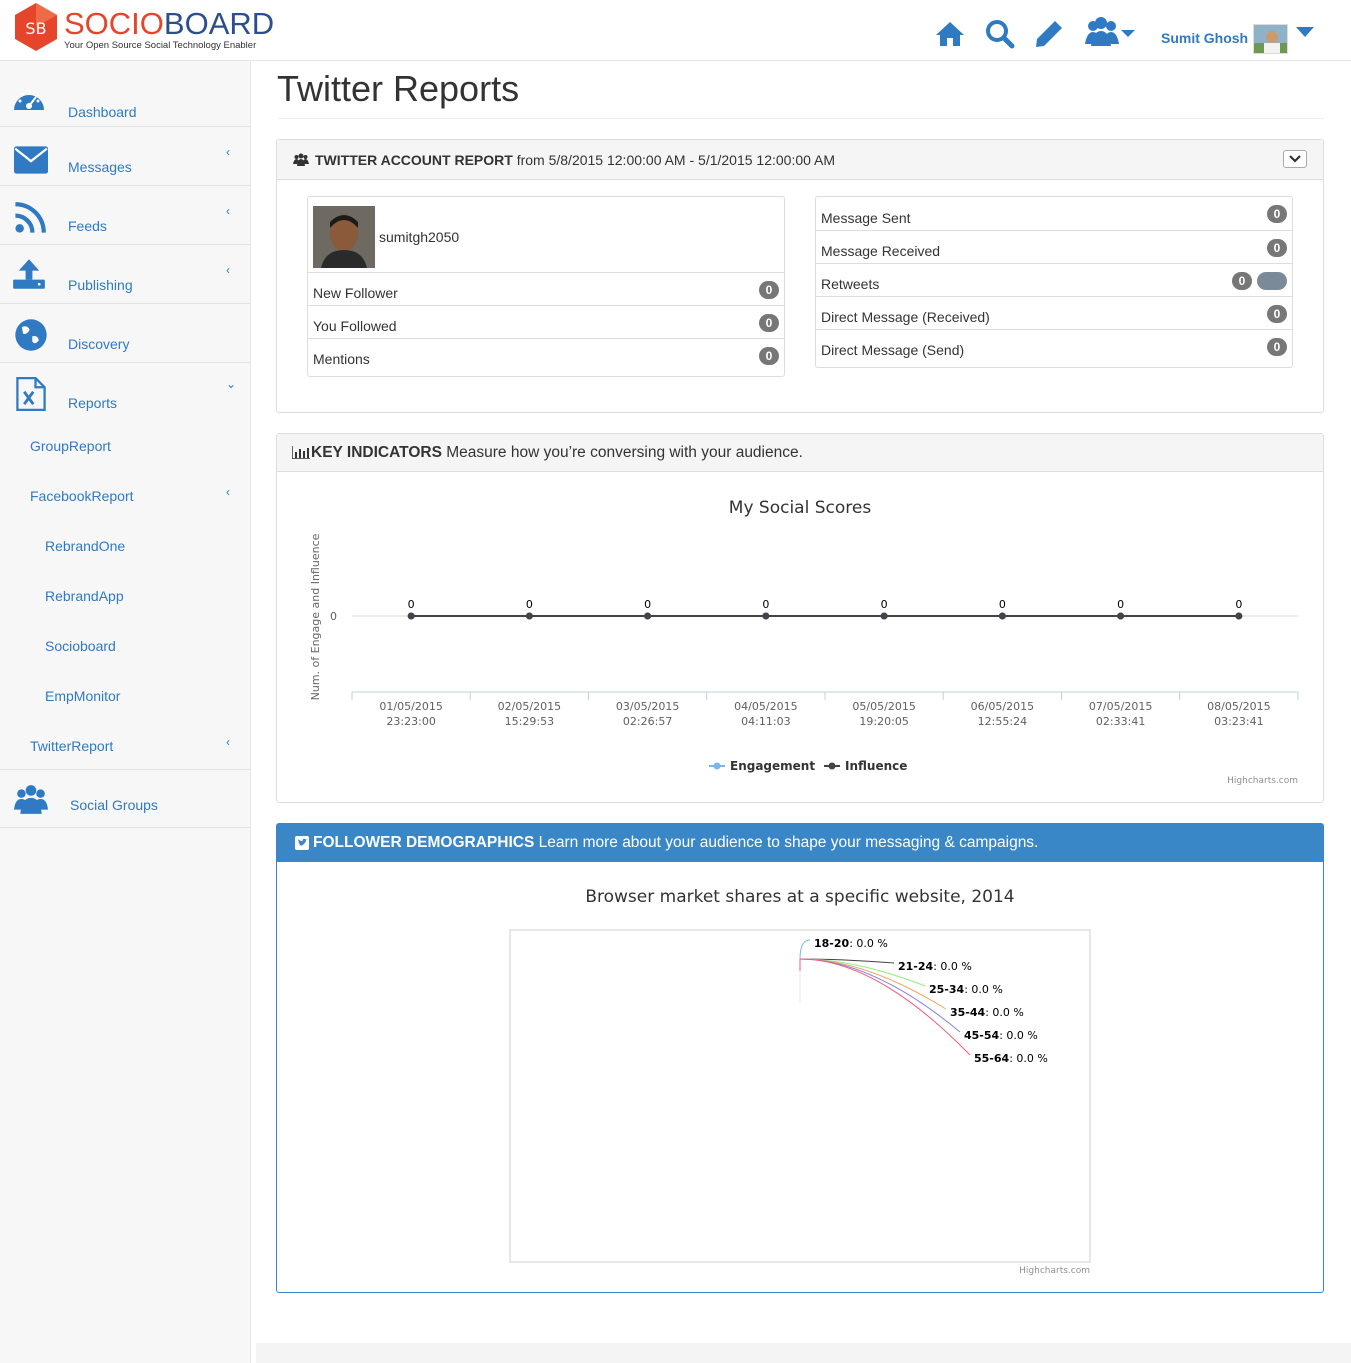 The image size is (1351, 1363). Describe the element at coordinates (851, 943) in the screenshot. I see `pie-label-18-20: 18-20: 0.0 %` at that location.